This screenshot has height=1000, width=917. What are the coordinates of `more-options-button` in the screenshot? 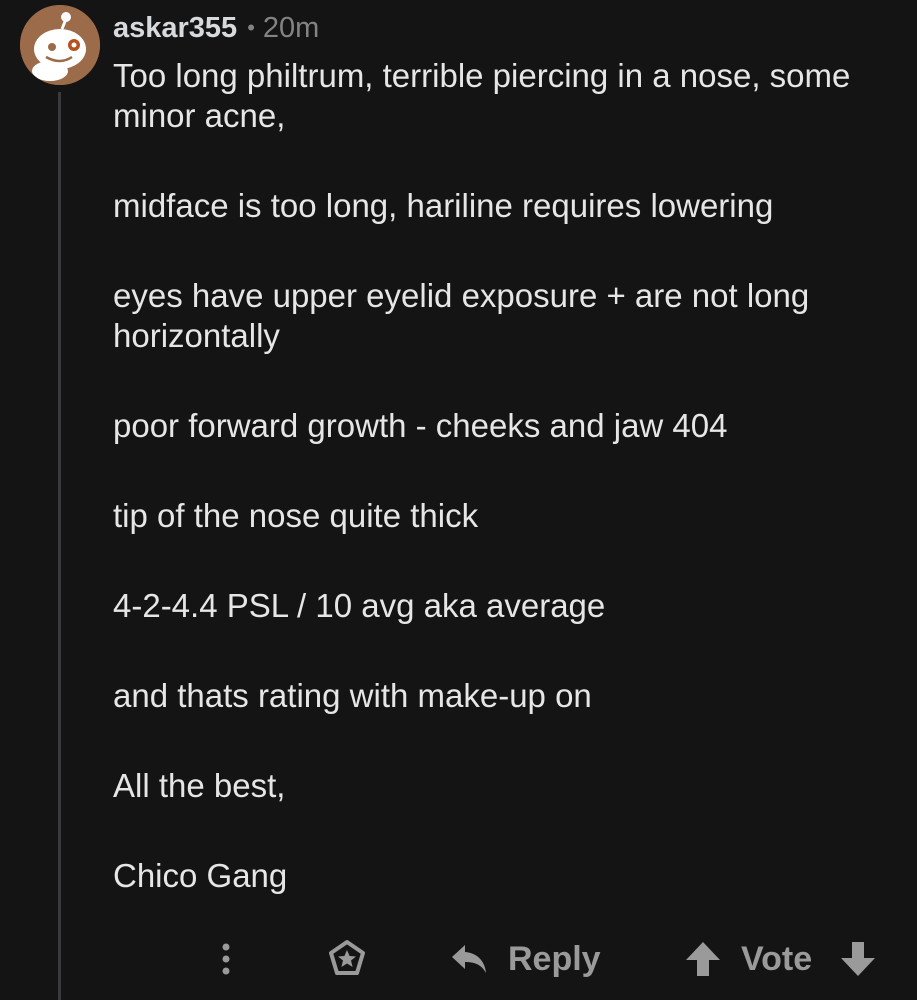 It's located at (226, 959).